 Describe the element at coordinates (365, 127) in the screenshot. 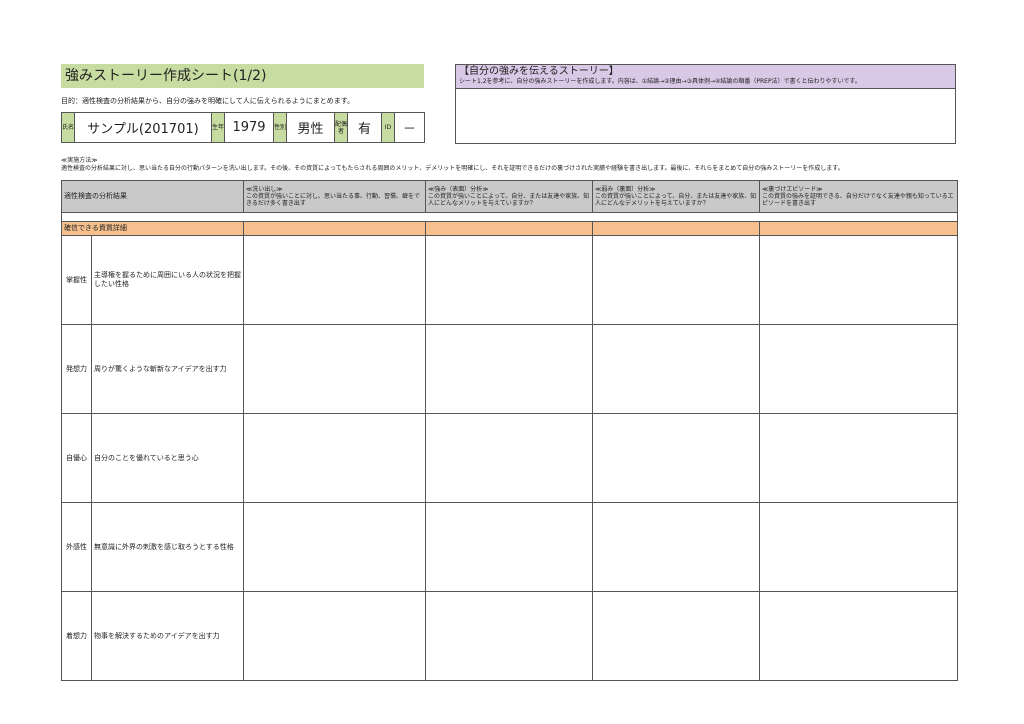

I see `spouse-value: 有` at that location.